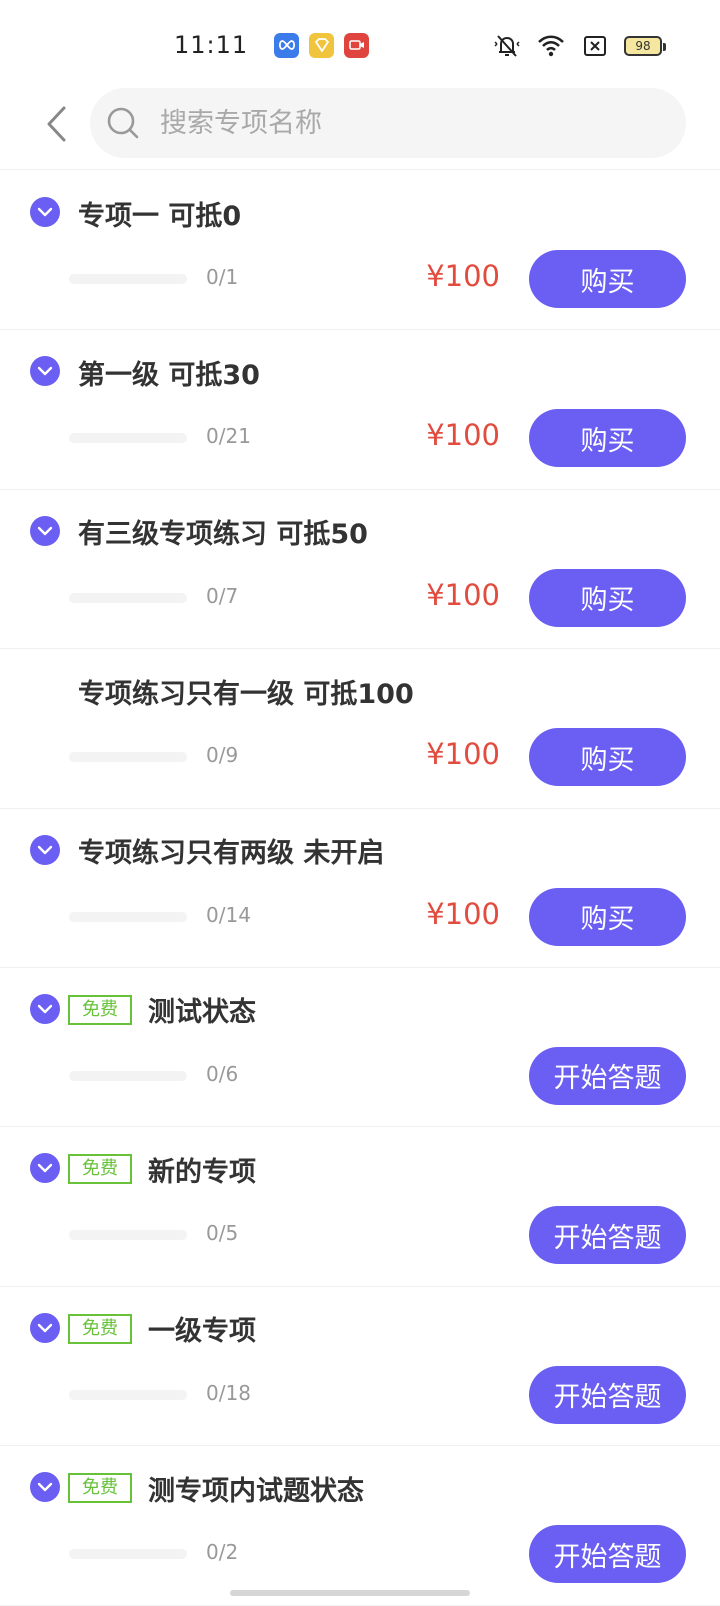 This screenshot has height=1606, width=720. I want to click on list-item: 免费 新的专项 0/5 开始答题, so click(360, 1207).